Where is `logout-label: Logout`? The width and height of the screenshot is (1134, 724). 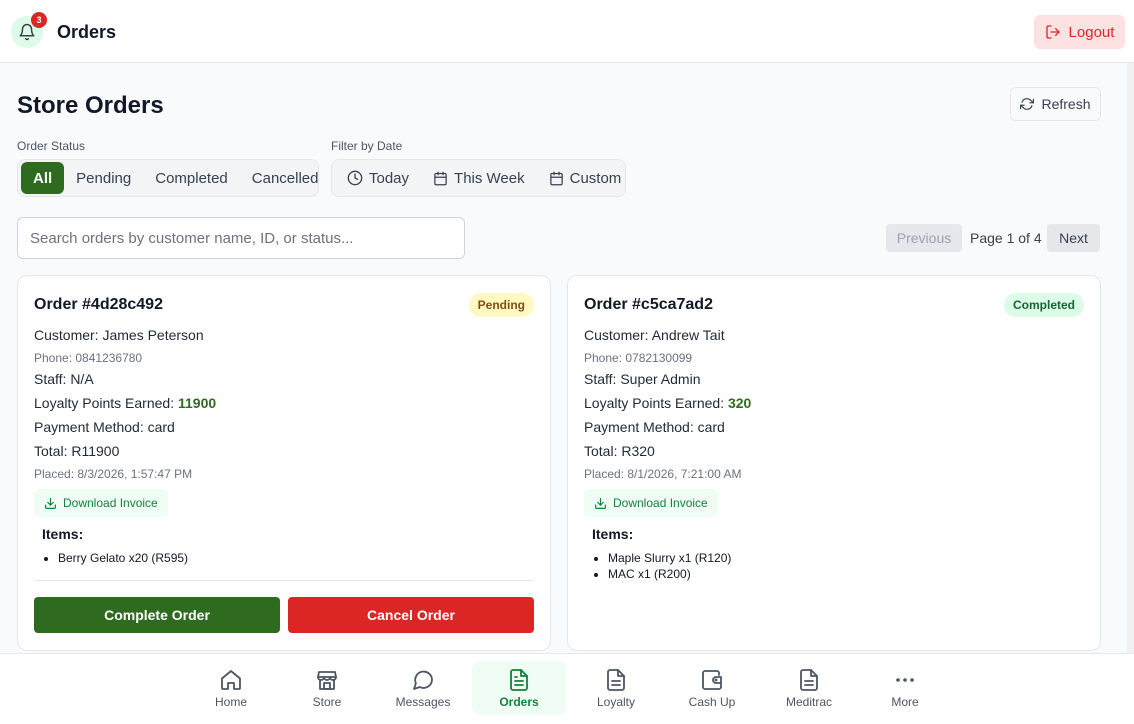 logout-label: Logout is located at coordinates (1091, 32).